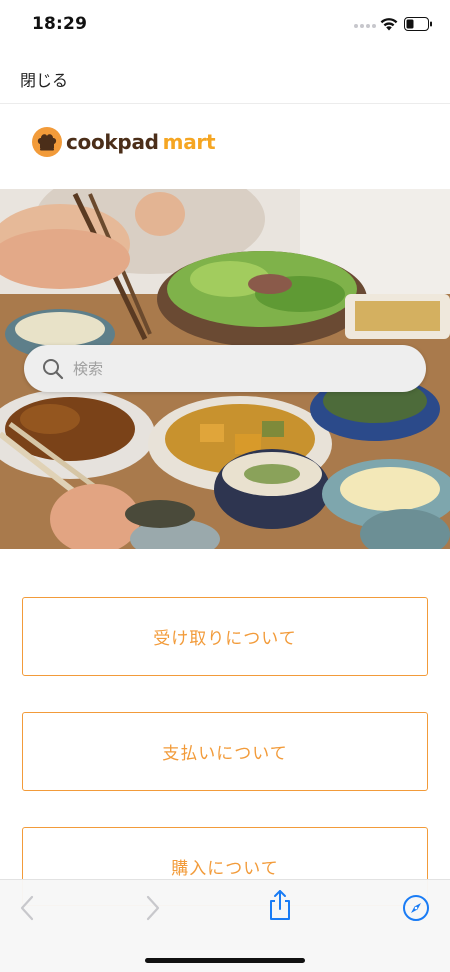  What do you see at coordinates (47, 142) in the screenshot?
I see `chef-hat-icon` at bounding box center [47, 142].